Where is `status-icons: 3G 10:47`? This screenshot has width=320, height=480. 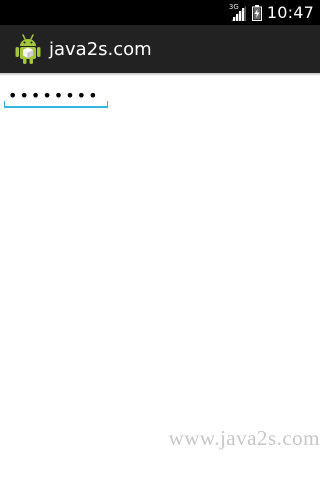
status-icons: 3G 10:47 is located at coordinates (271, 12).